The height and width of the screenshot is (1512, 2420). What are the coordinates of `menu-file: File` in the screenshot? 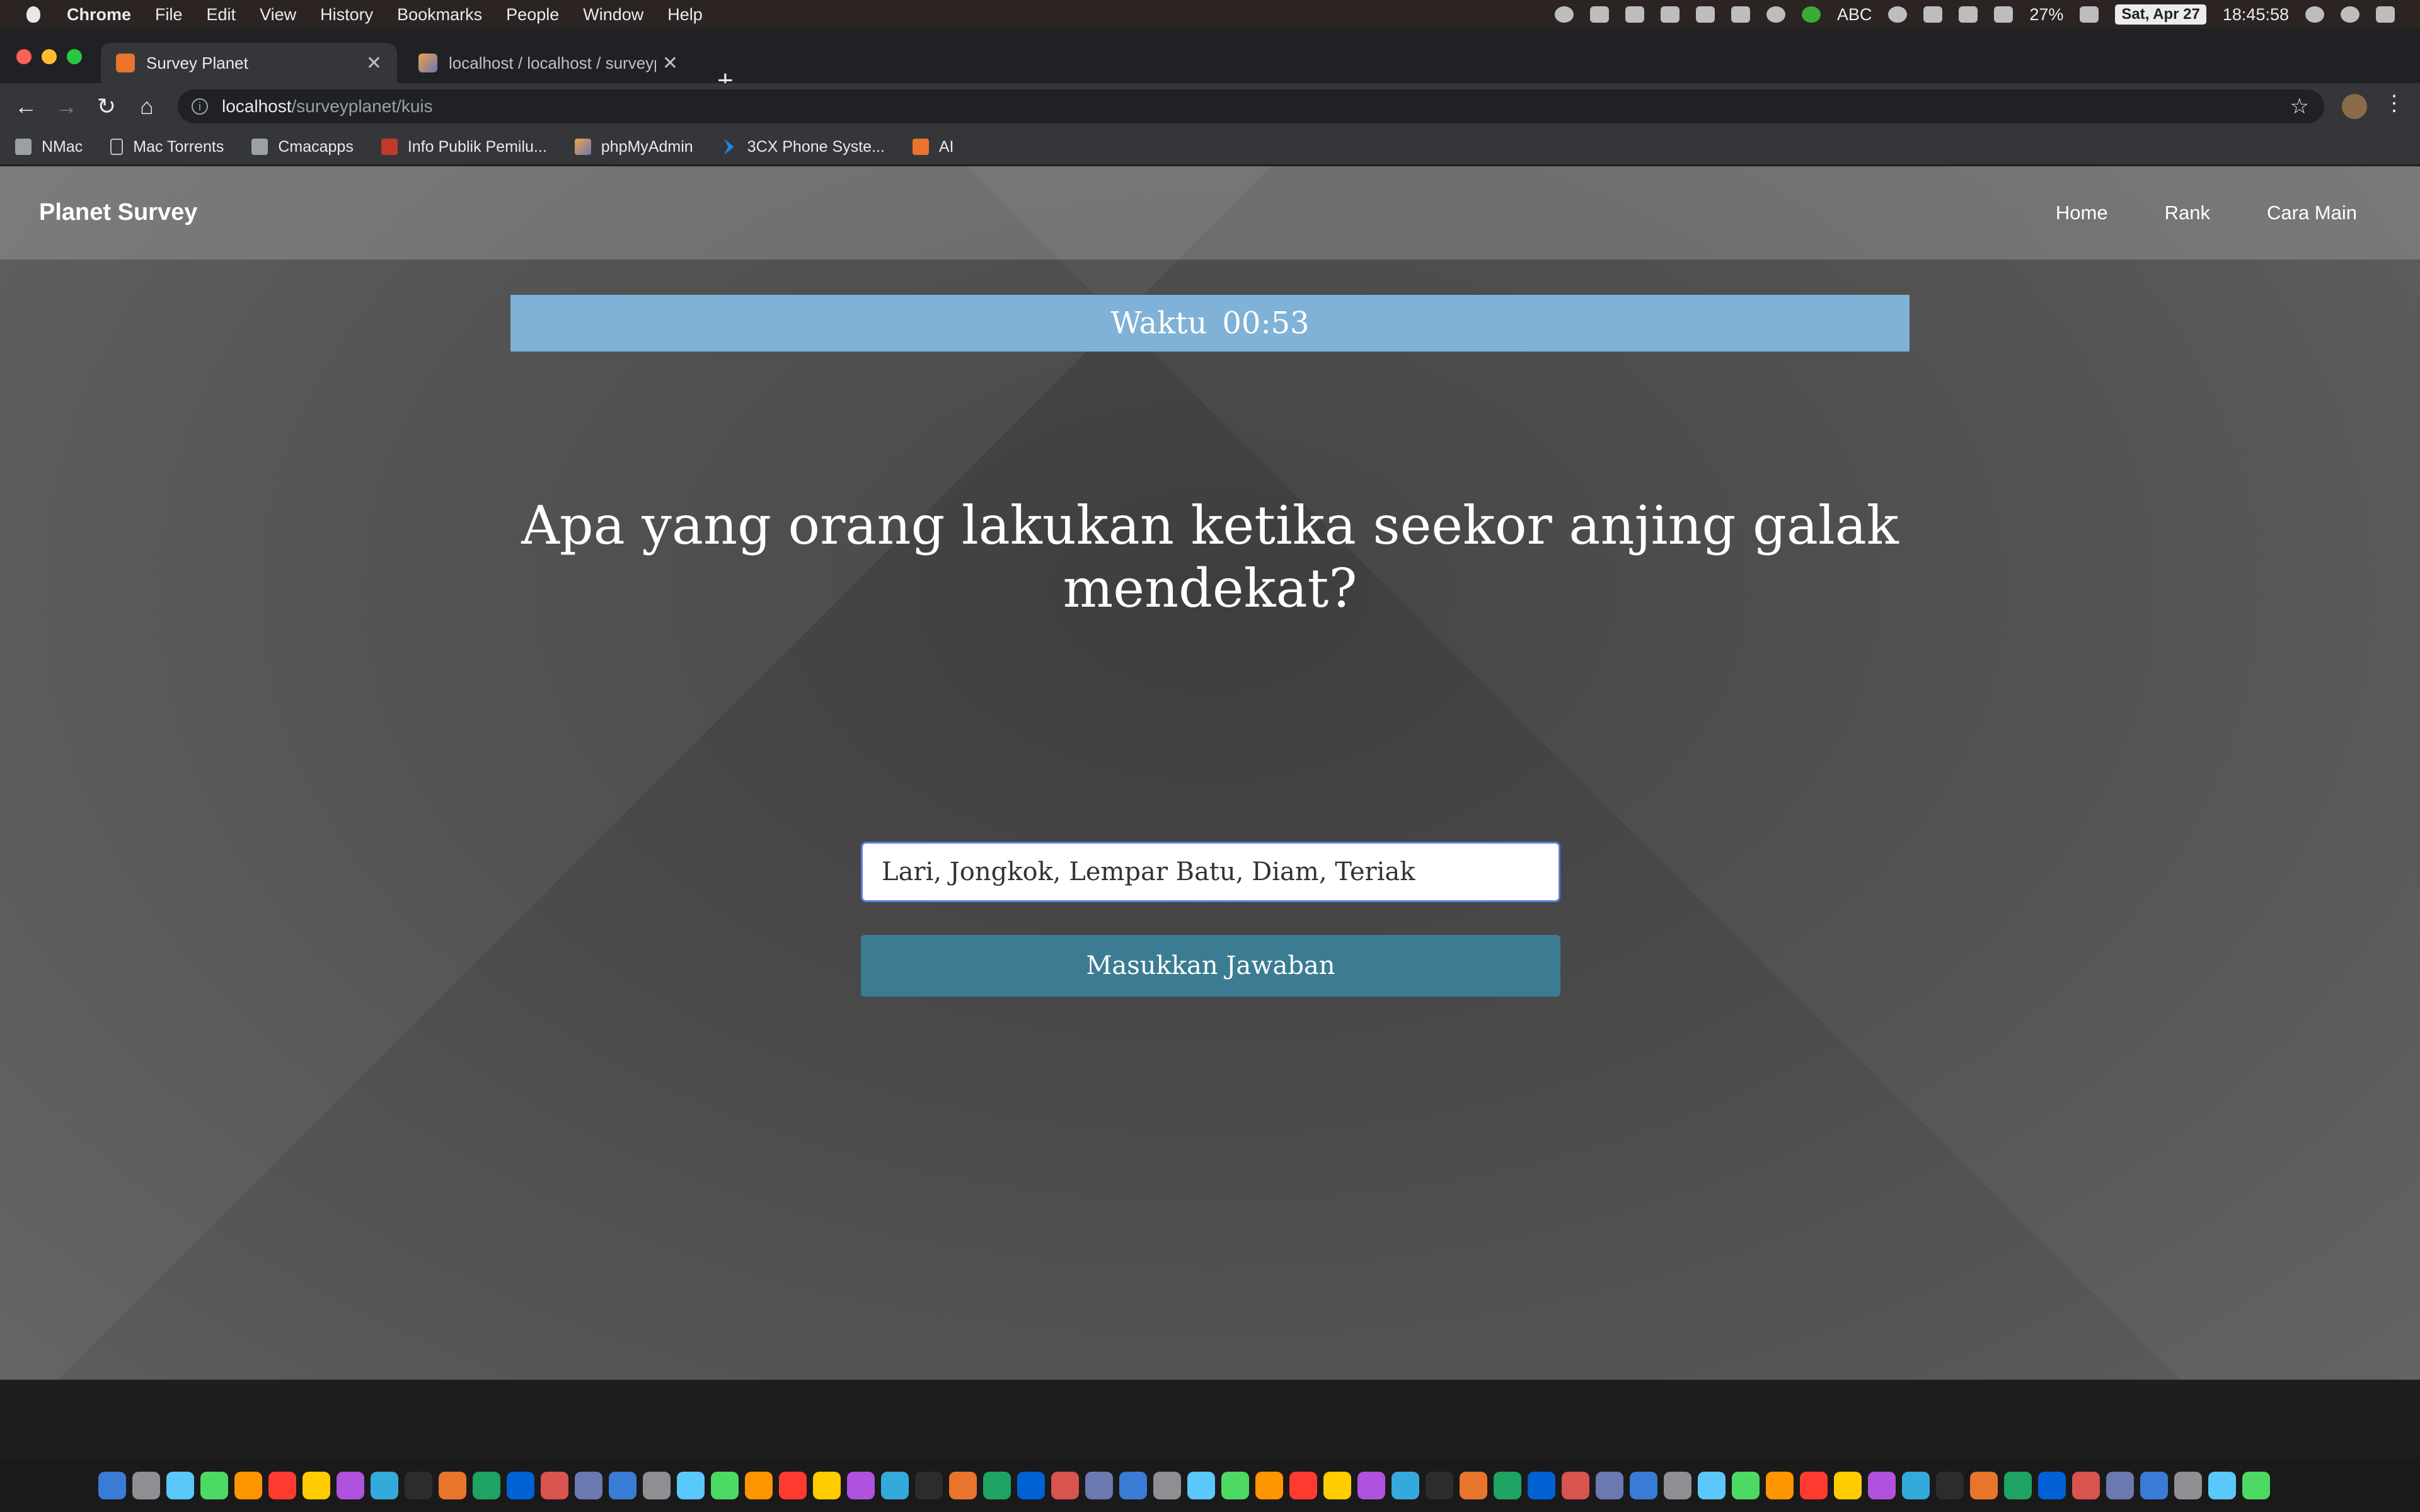 It's located at (169, 15).